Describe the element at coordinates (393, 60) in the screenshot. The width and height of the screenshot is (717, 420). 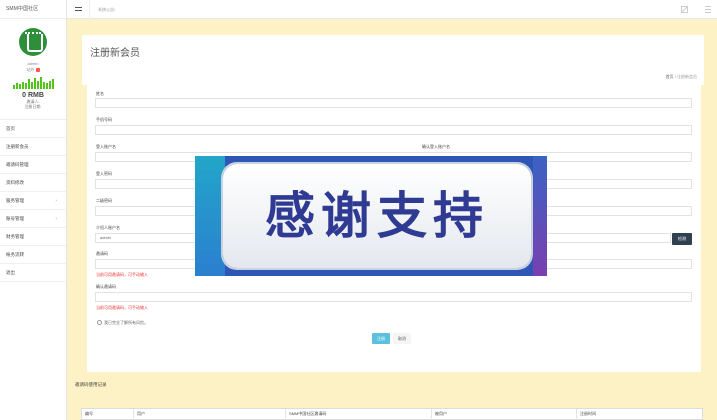
I see `page-header: 注册新会员 首页 / 注册新会员` at that location.